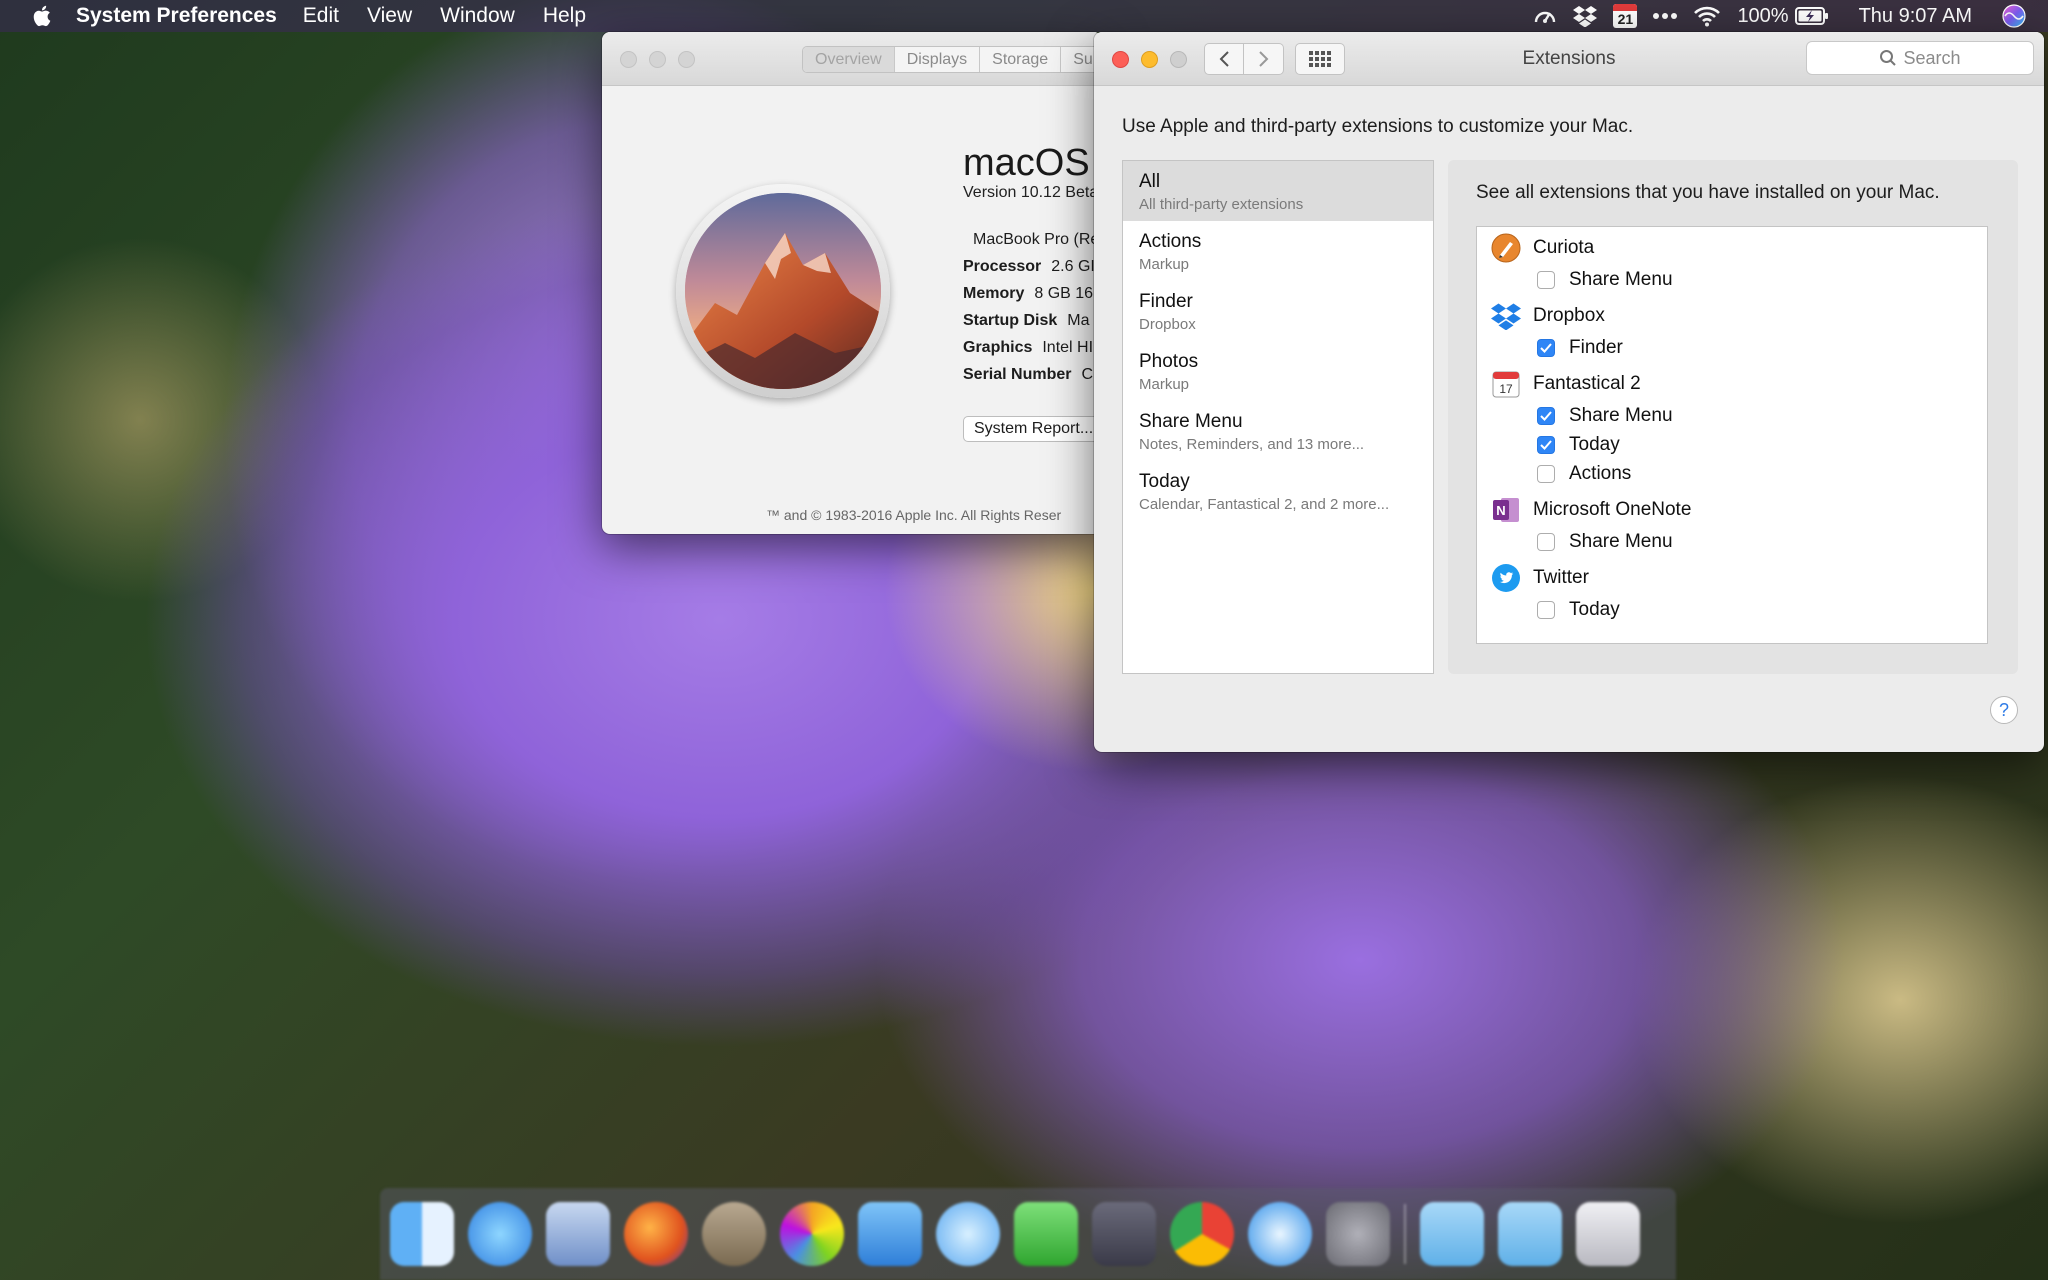  I want to click on extension-name: Actions, so click(1600, 473).